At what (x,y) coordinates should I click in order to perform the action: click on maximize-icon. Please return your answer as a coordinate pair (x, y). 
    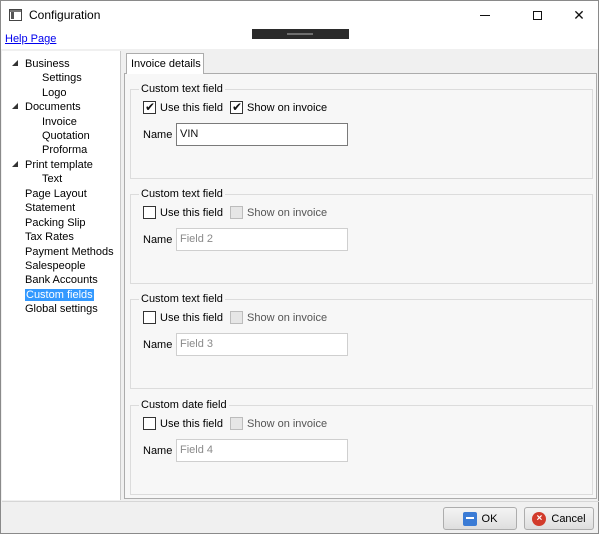
    Looking at the image, I should click on (537, 15).